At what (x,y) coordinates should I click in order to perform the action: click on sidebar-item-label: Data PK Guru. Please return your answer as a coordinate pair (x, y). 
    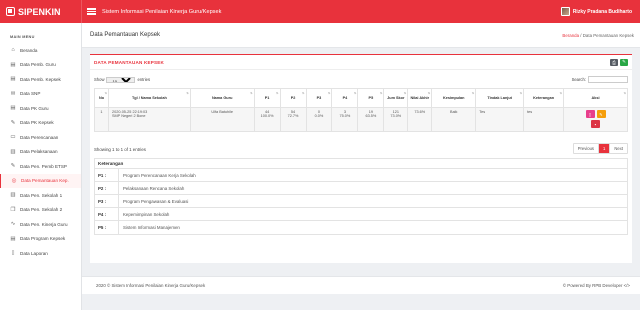
    Looking at the image, I should click on (34, 108).